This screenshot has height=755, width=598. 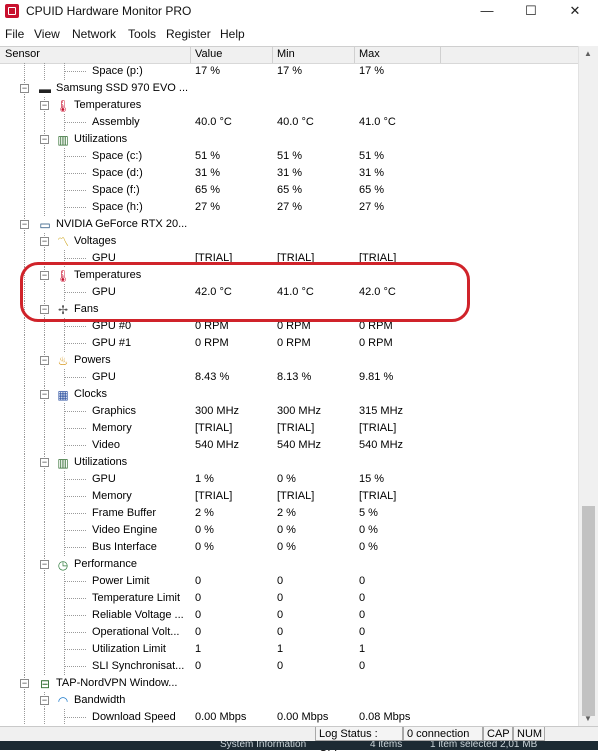 I want to click on column-max: Max, so click(x=369, y=54).